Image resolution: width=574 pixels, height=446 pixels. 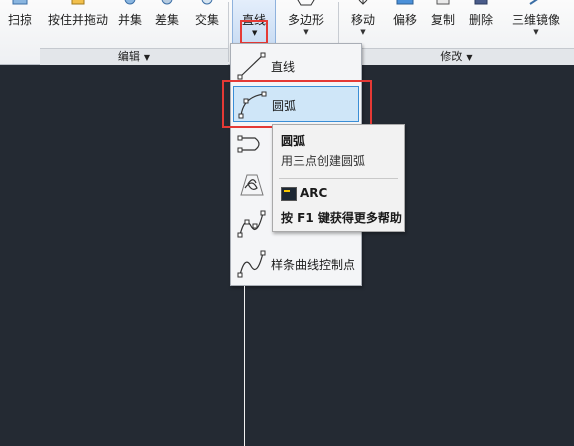 I want to click on presspull-icon, so click(x=78, y=4).